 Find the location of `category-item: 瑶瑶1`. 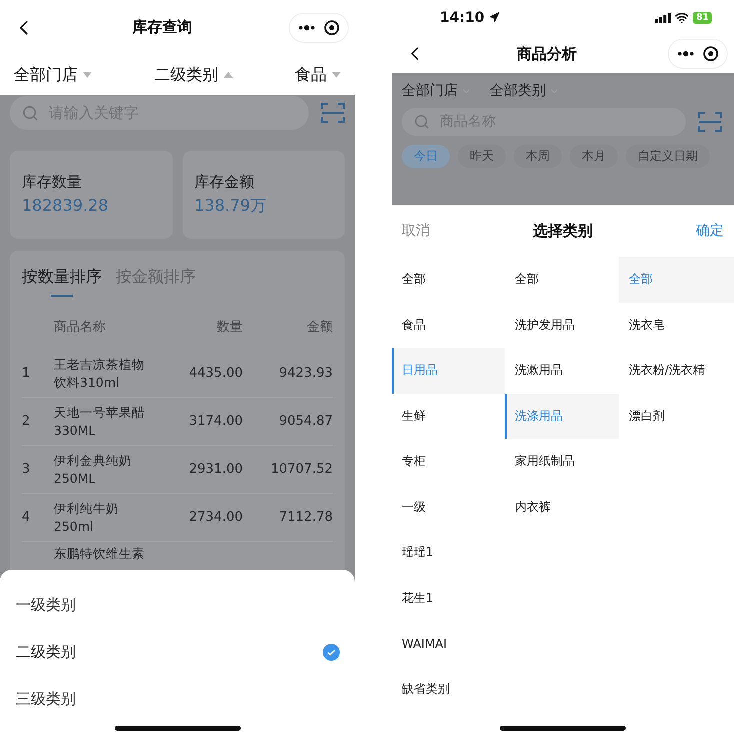

category-item: 瑶瑶1 is located at coordinates (448, 553).